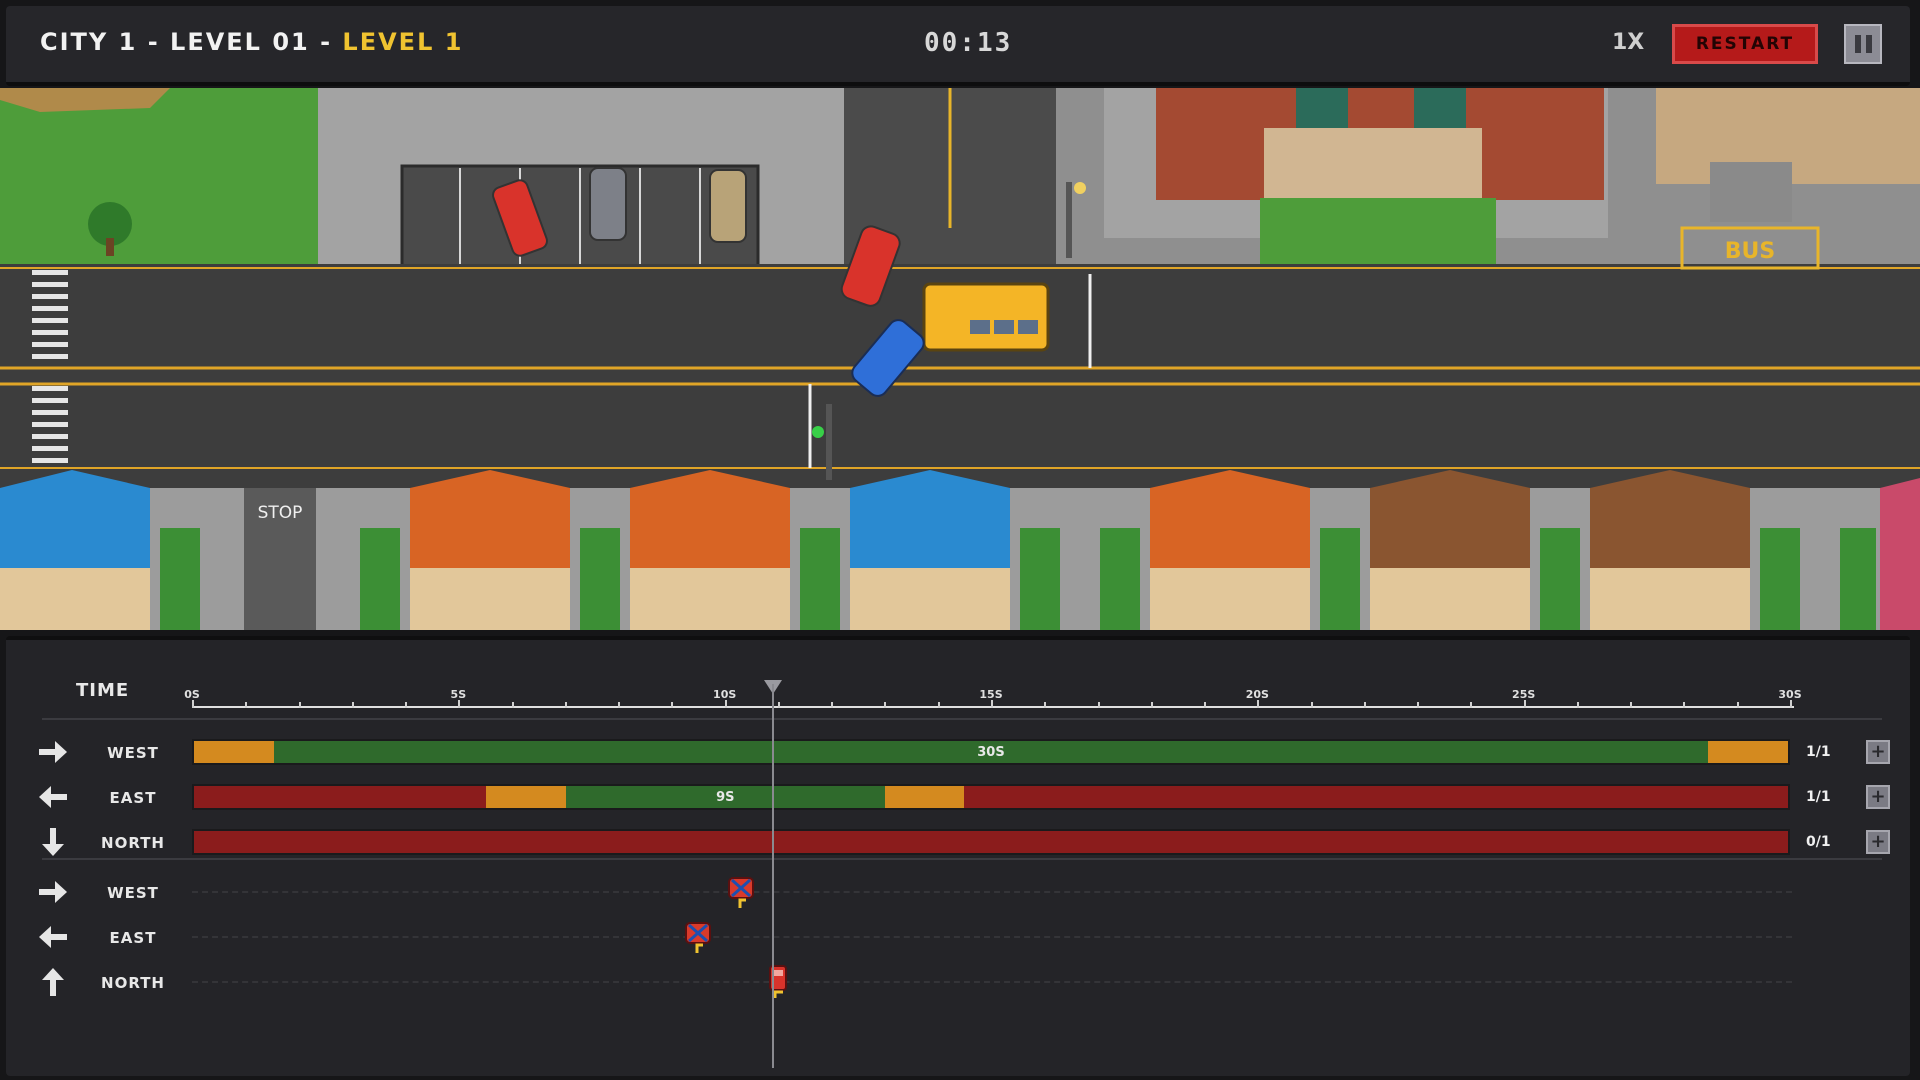 This screenshot has height=1080, width=1920. Describe the element at coordinates (608, 204) in the screenshot. I see `parked-car` at that location.